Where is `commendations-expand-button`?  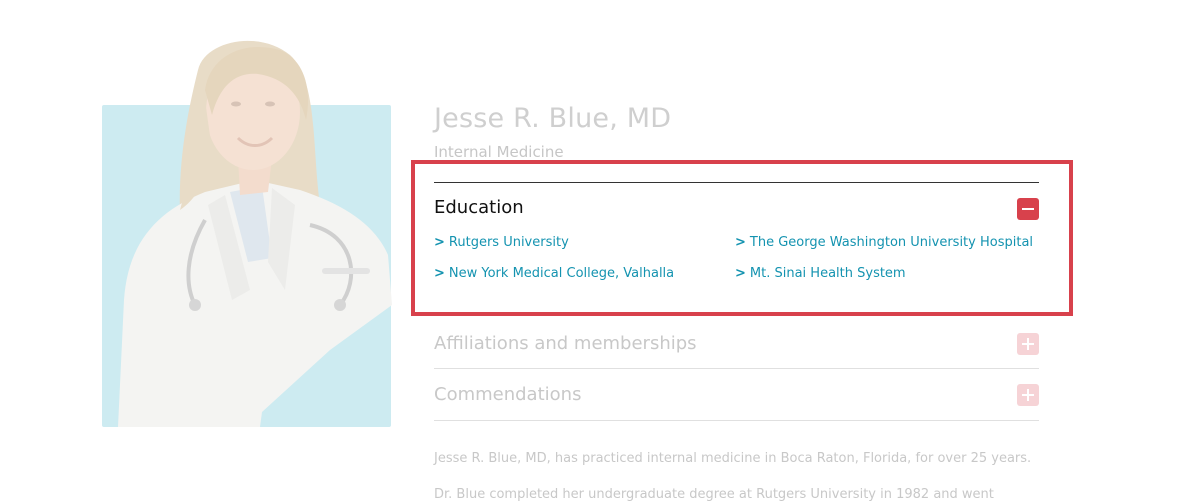
commendations-expand-button is located at coordinates (1028, 395).